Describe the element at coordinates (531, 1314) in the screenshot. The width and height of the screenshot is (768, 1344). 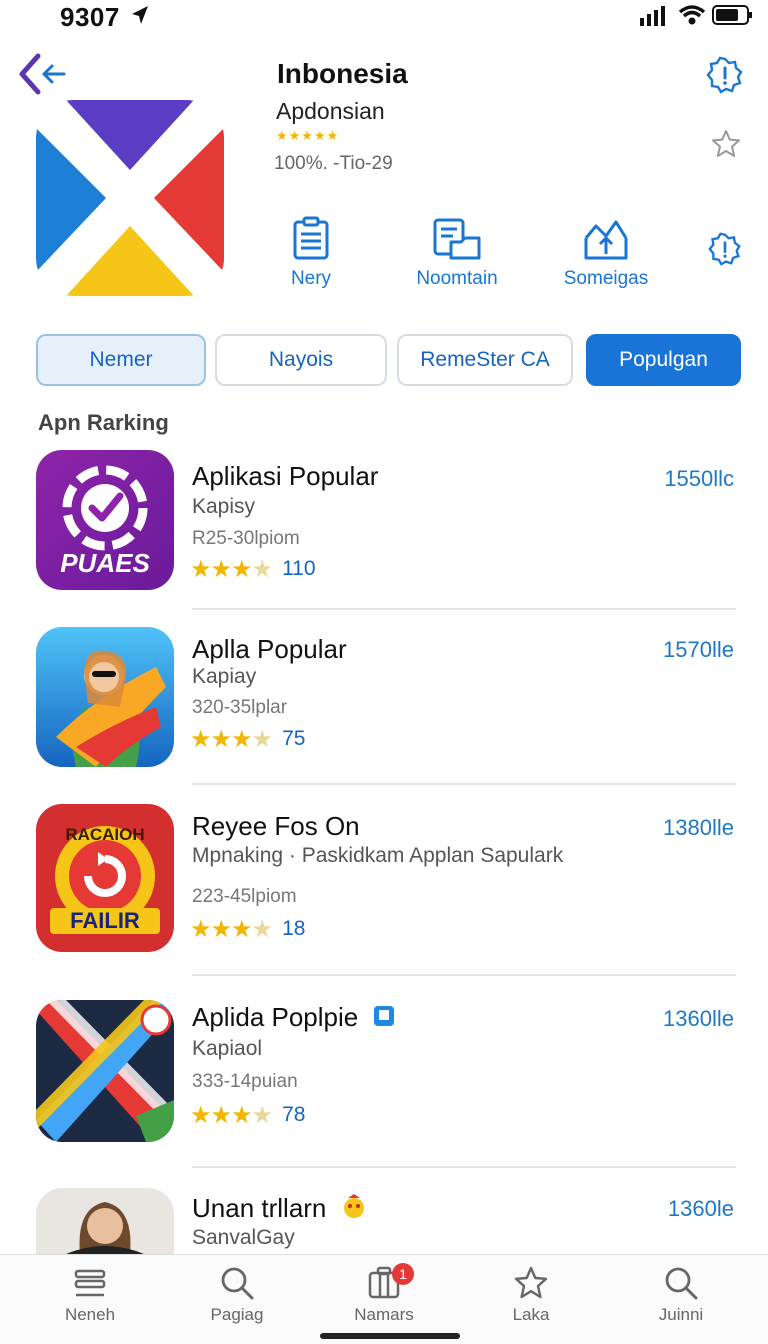
I see `tab-label: Laka` at that location.